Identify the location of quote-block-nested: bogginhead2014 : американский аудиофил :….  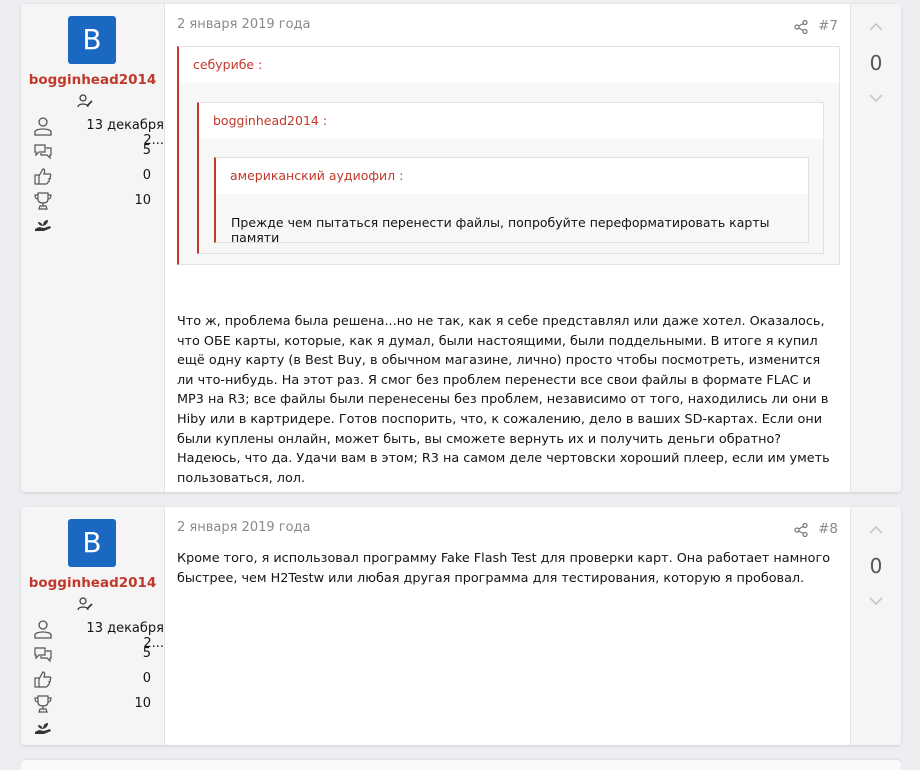
(510, 178).